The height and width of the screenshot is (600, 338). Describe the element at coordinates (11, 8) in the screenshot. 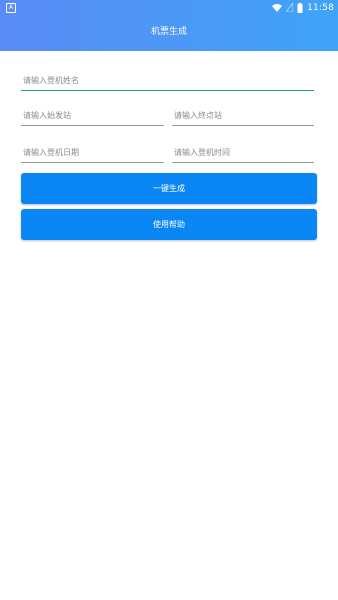

I see `notification-app-icon: A` at that location.